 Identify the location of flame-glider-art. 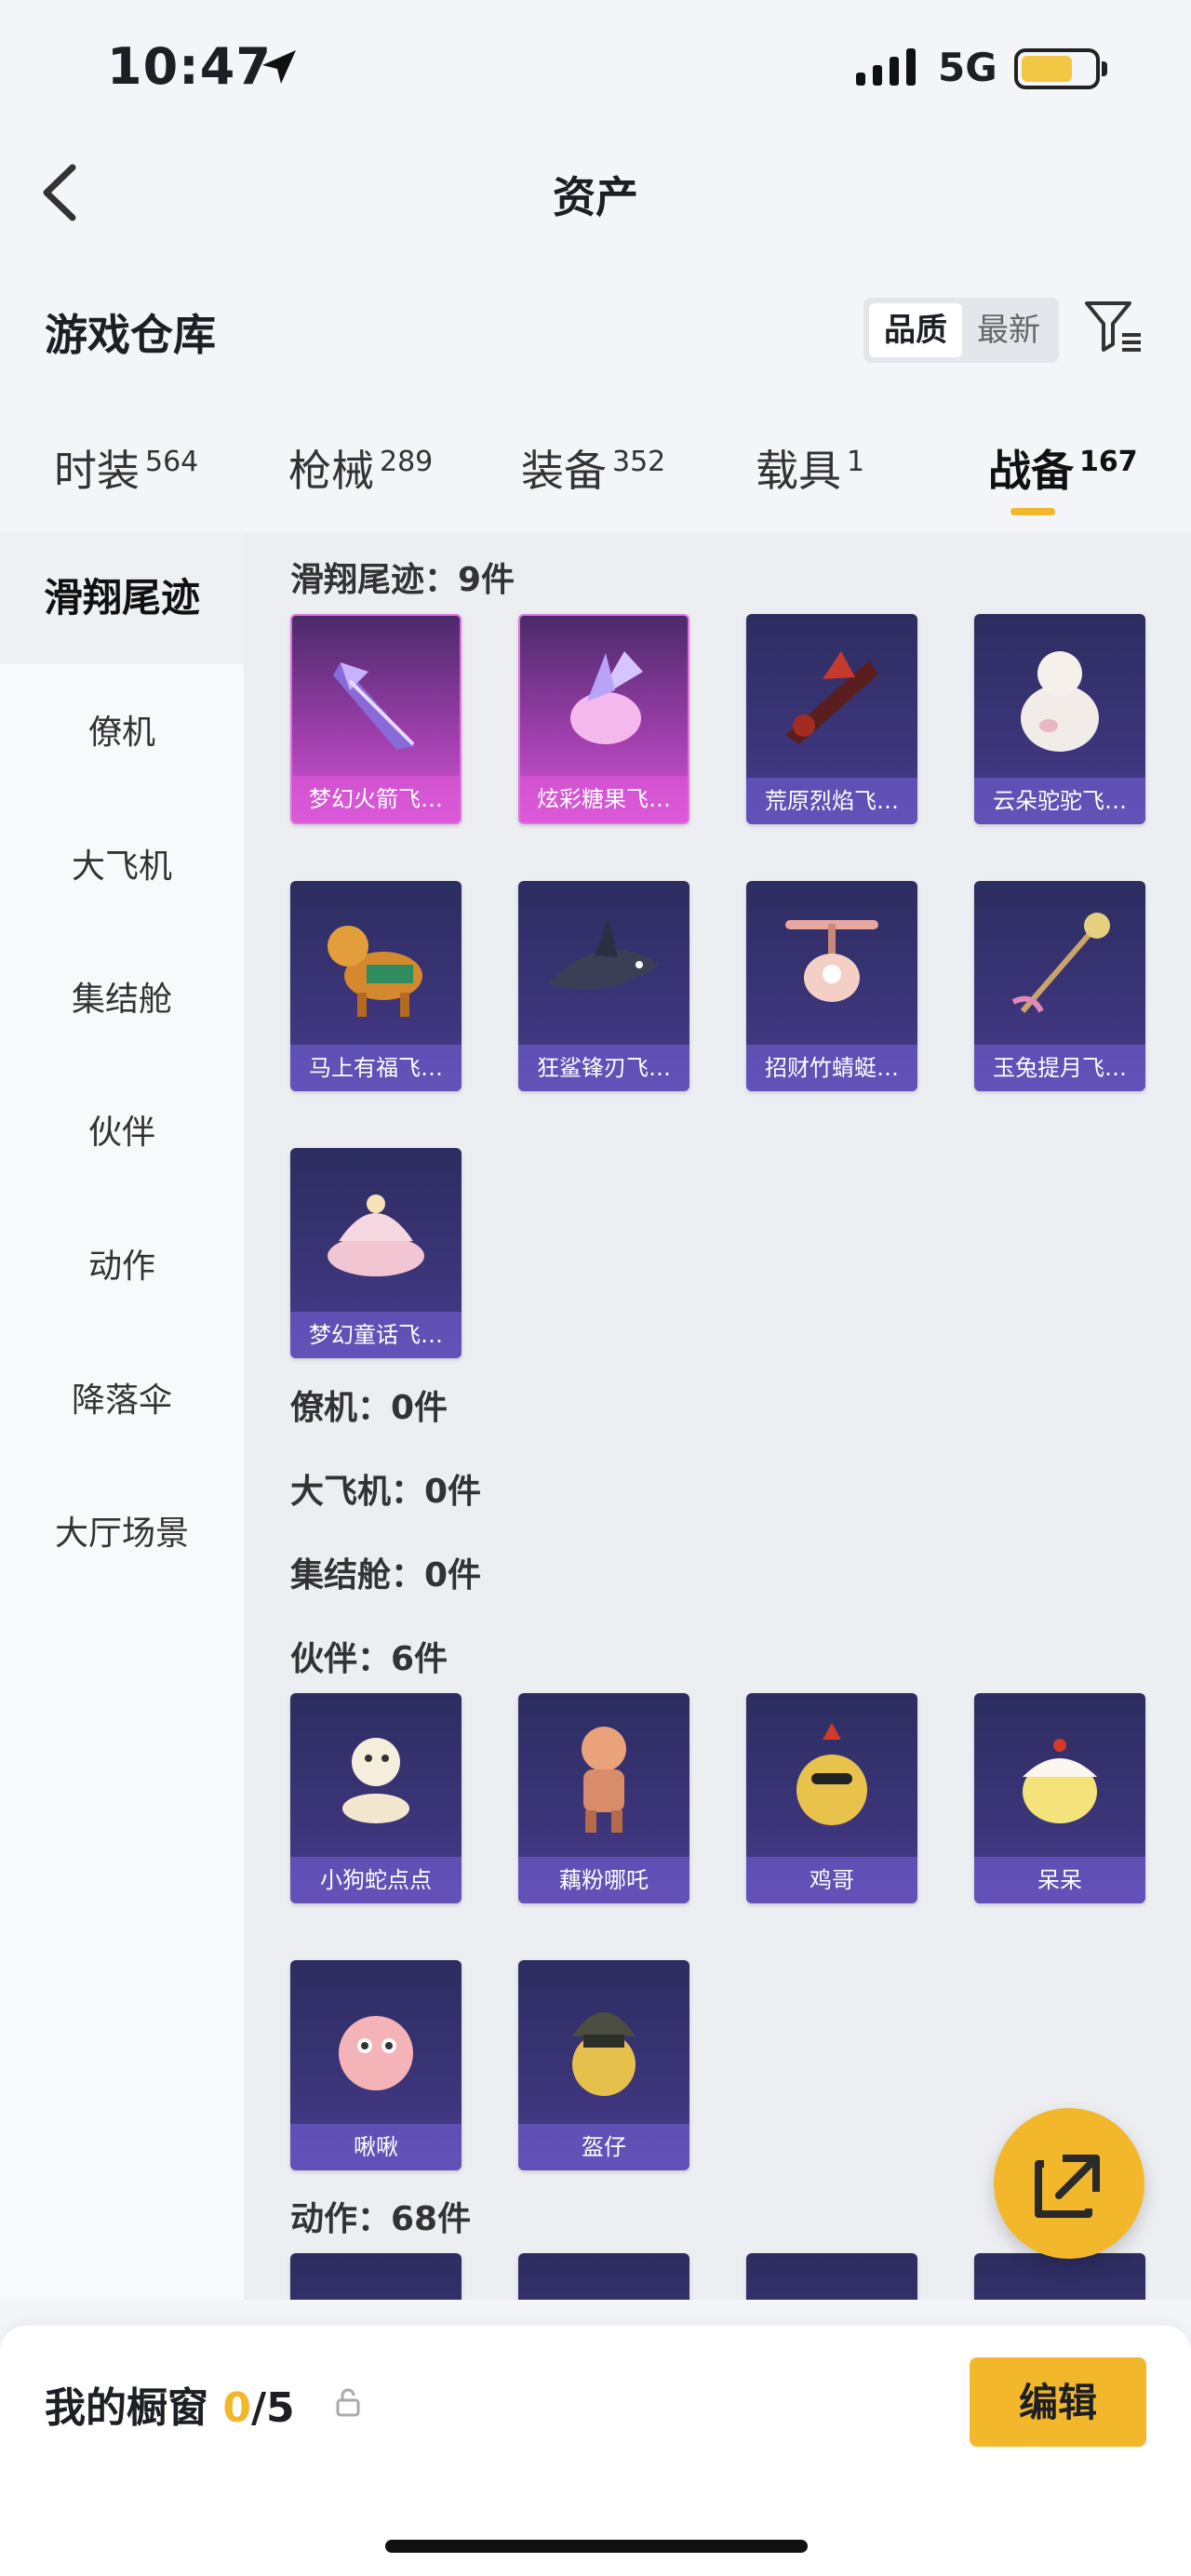
(831, 697).